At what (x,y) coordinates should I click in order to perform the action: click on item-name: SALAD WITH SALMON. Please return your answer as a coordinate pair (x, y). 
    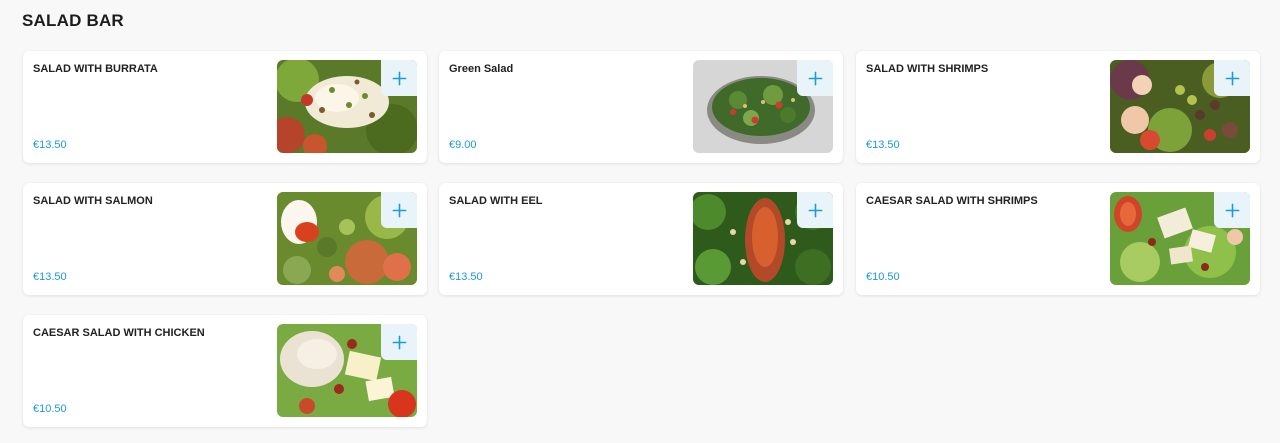
    Looking at the image, I should click on (93, 201).